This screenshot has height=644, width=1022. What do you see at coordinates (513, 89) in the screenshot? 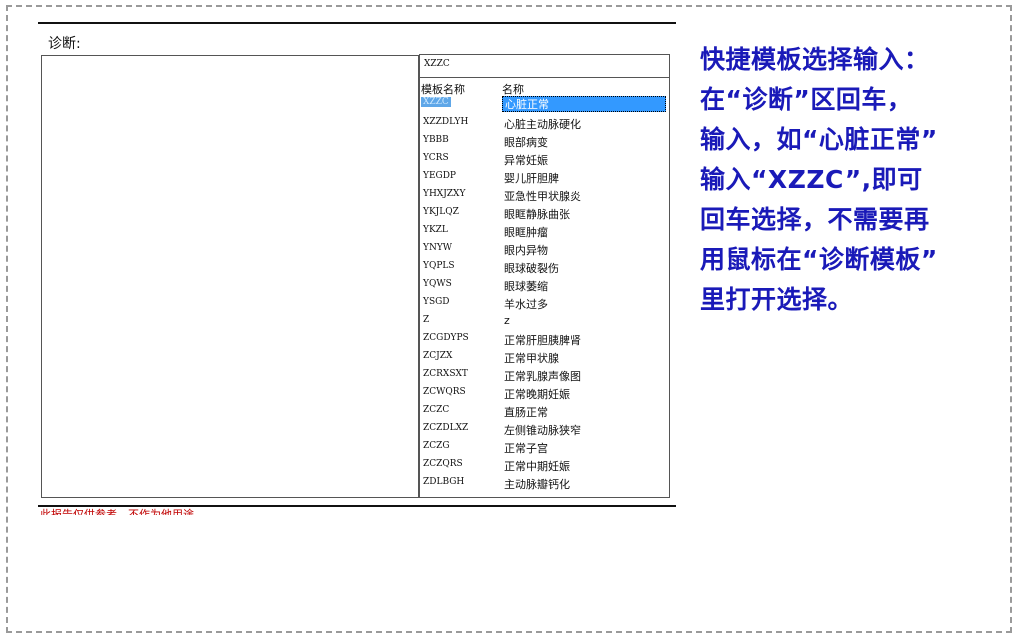
I see `header-name: 名称` at bounding box center [513, 89].